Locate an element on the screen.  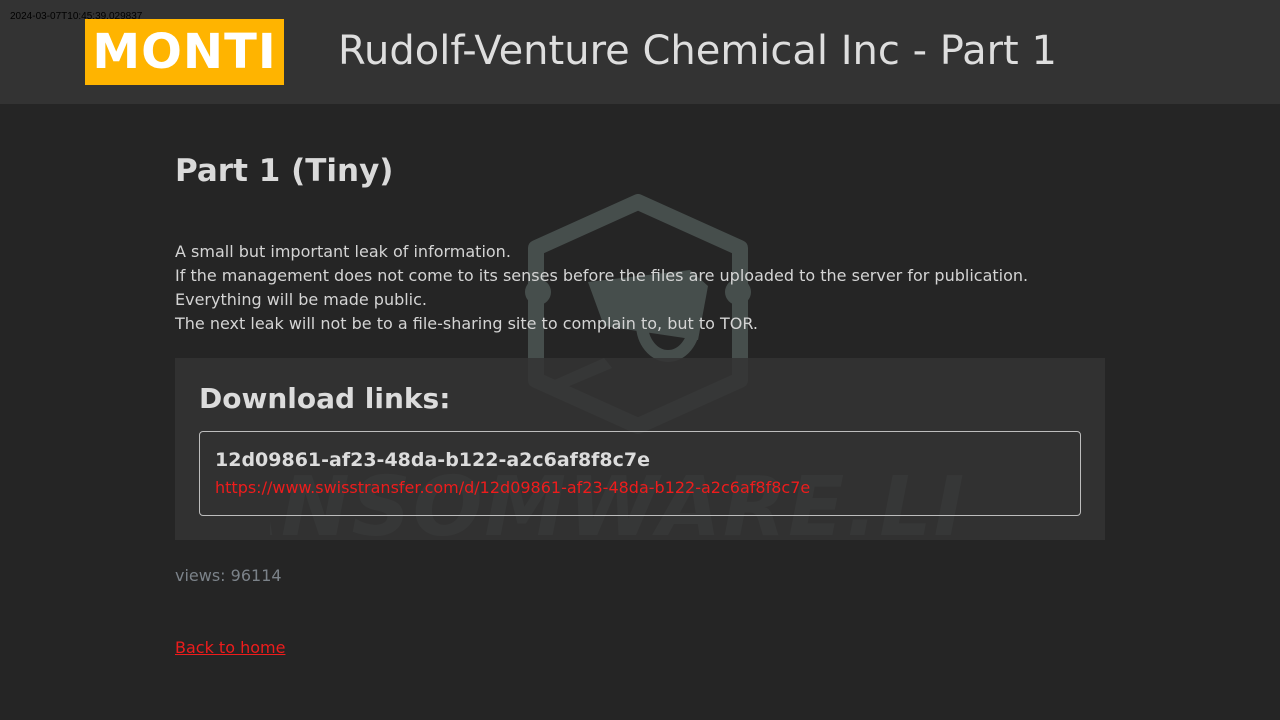
back-to-home-link: Back to home is located at coordinates (230, 647).